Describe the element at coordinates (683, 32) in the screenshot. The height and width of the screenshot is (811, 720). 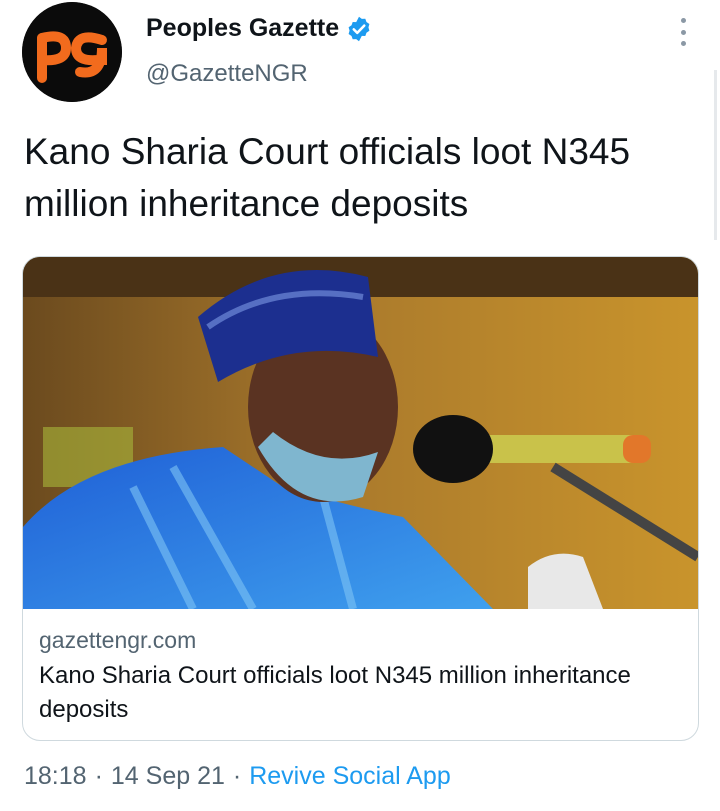
I see `more-options-icon` at that location.